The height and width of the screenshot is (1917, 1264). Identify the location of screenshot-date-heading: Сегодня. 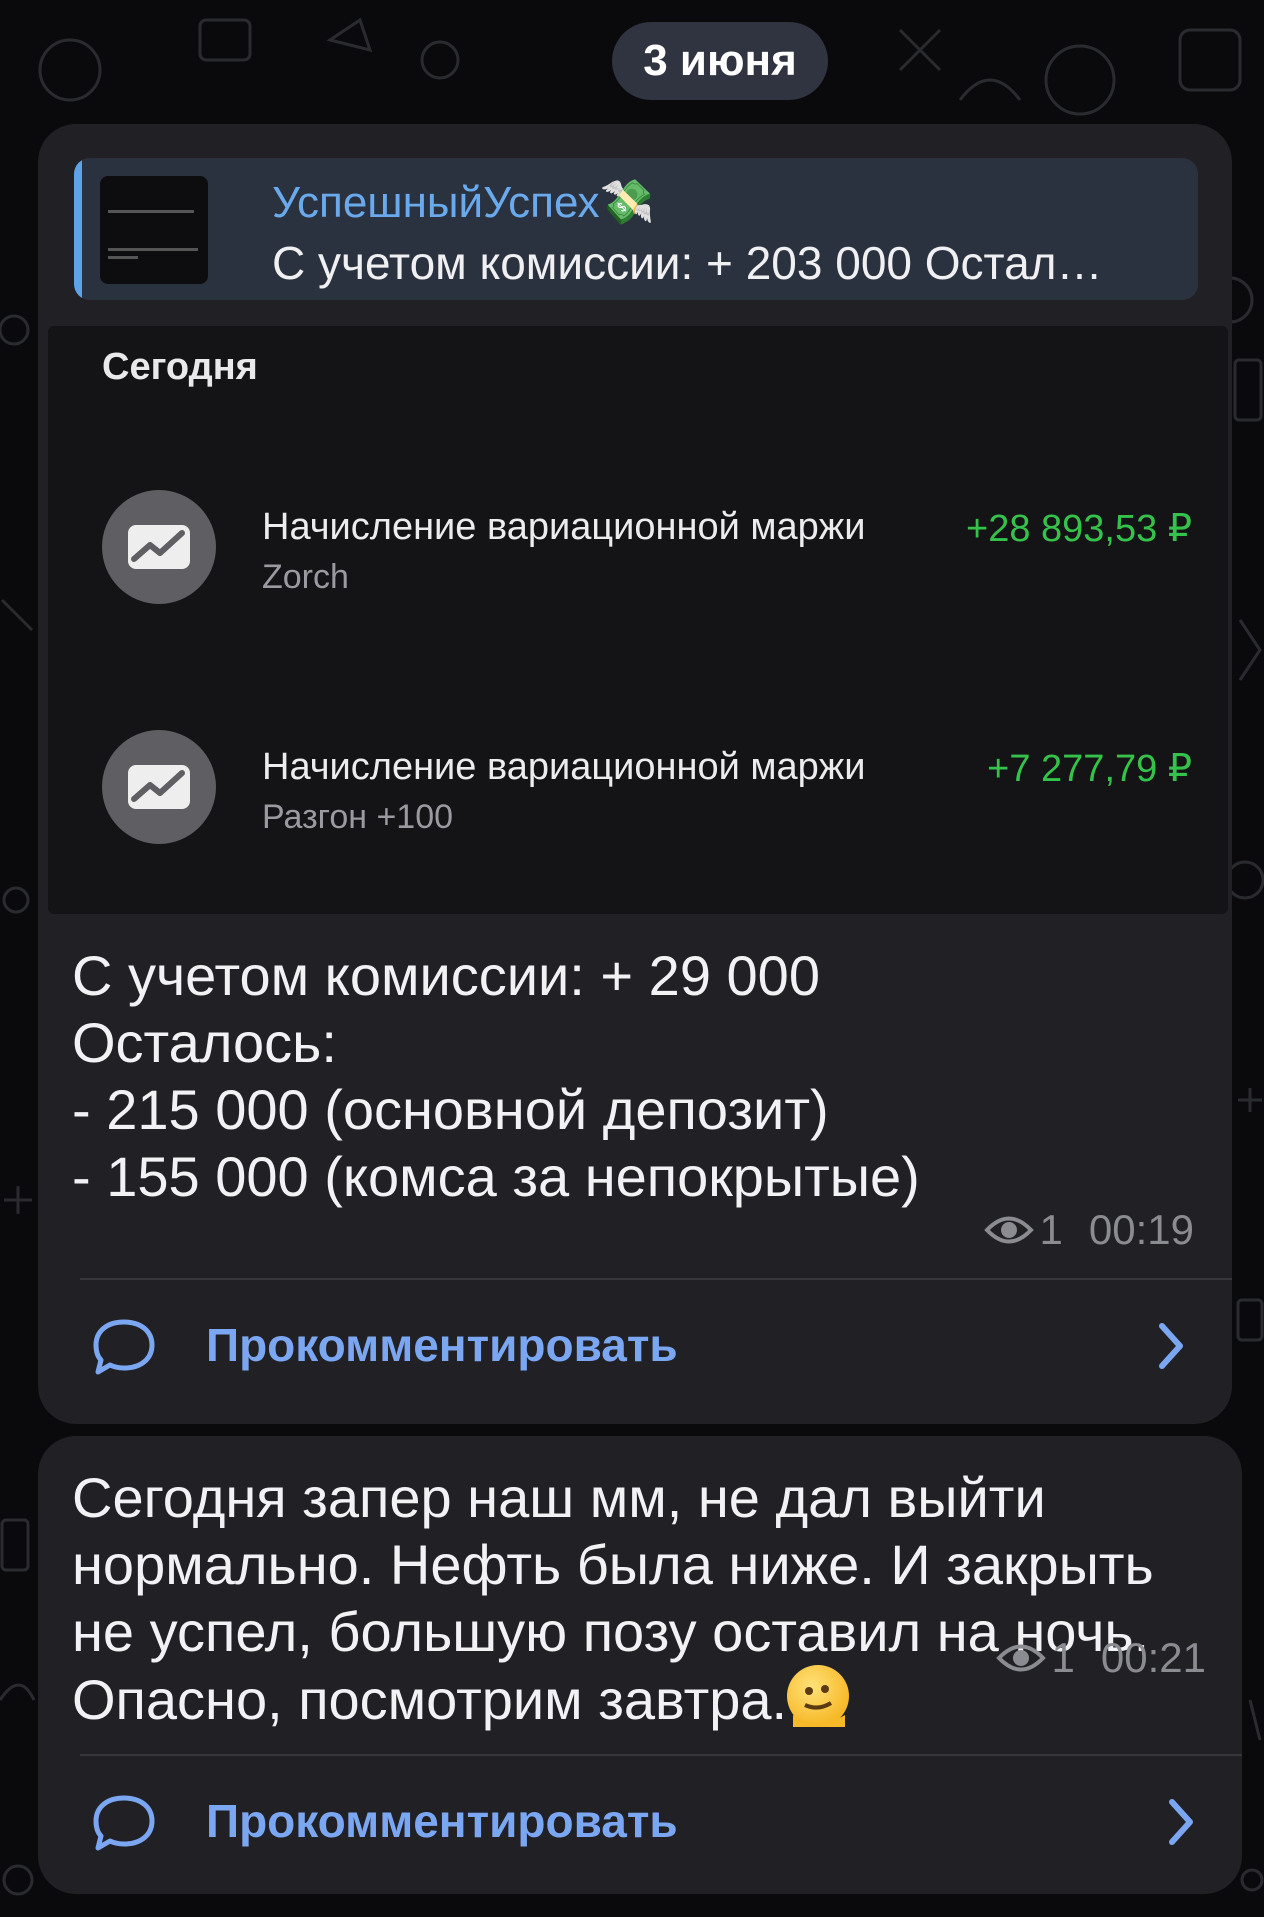
(180, 367).